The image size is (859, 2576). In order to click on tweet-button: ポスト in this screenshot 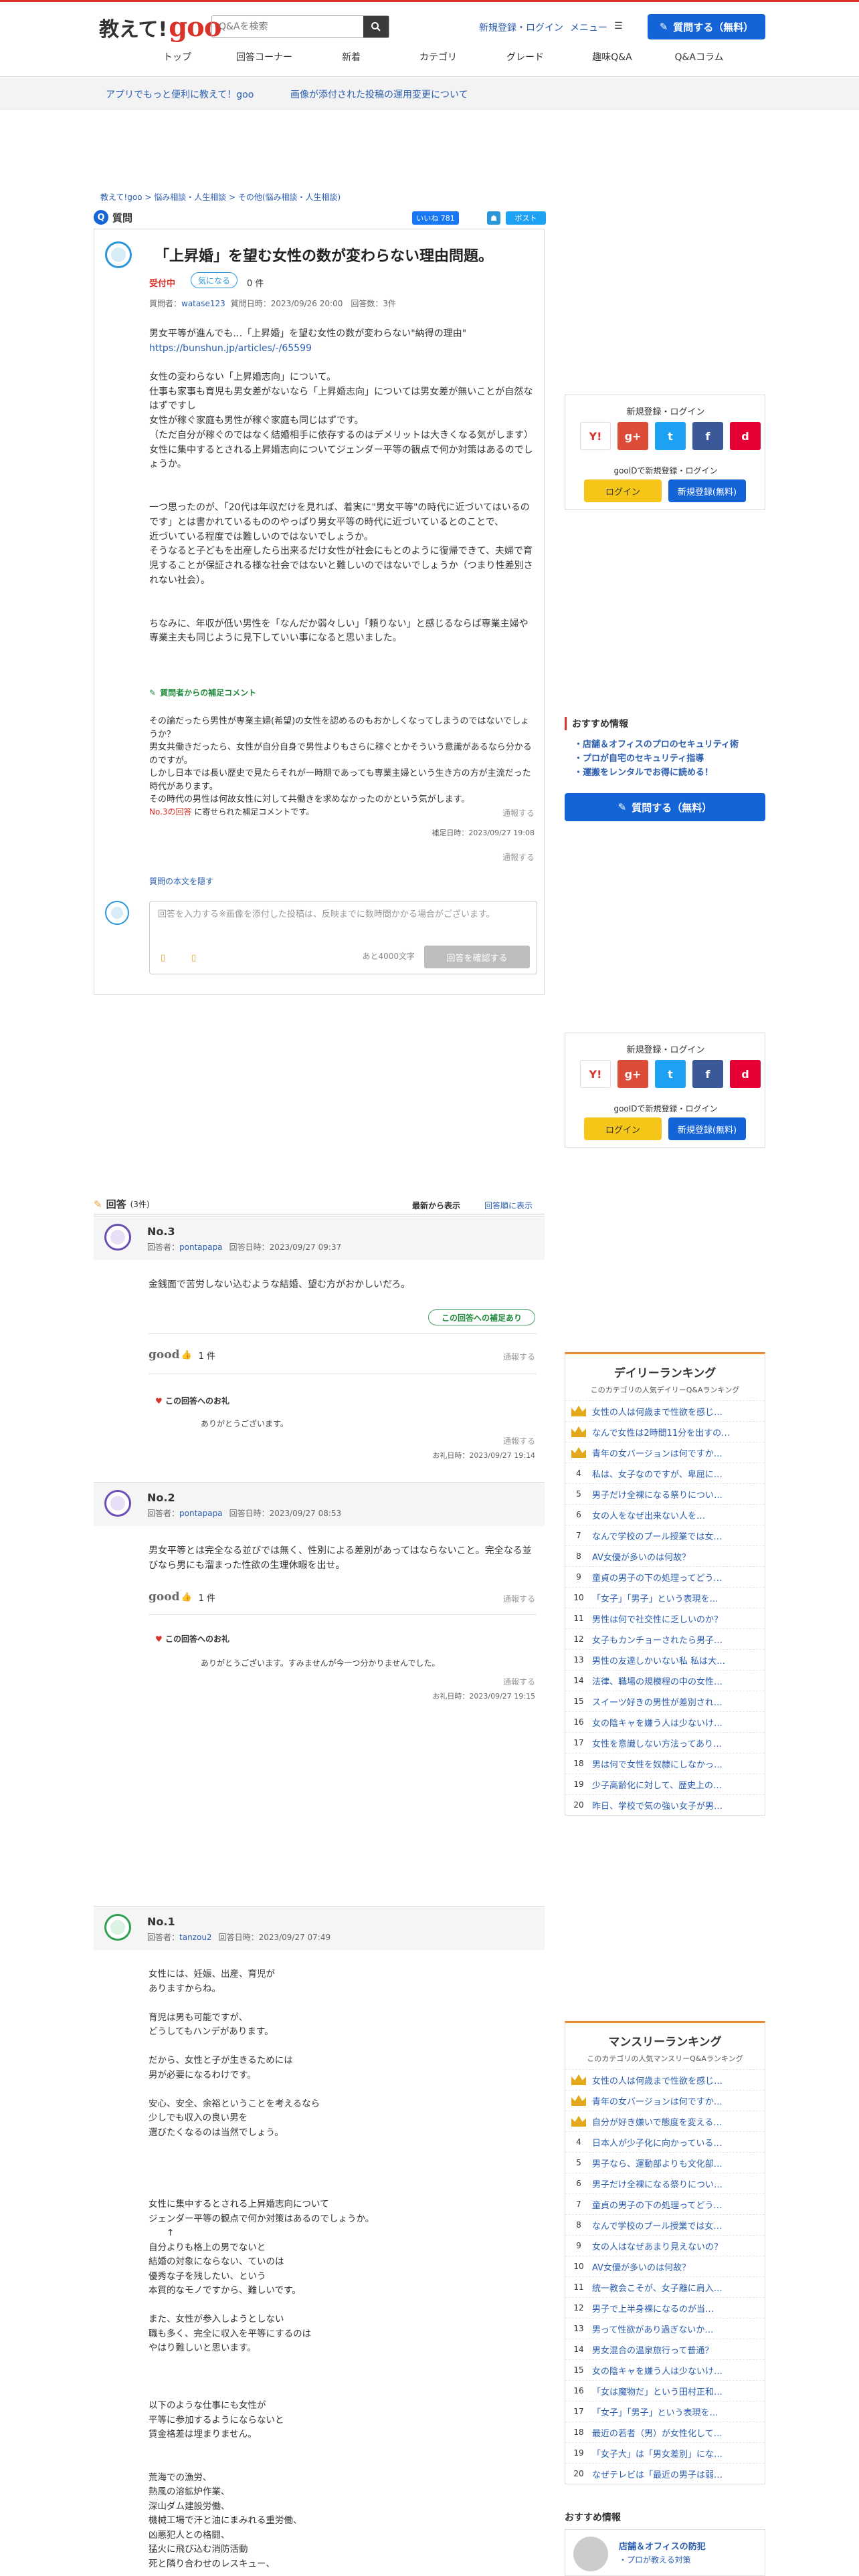, I will do `click(526, 218)`.